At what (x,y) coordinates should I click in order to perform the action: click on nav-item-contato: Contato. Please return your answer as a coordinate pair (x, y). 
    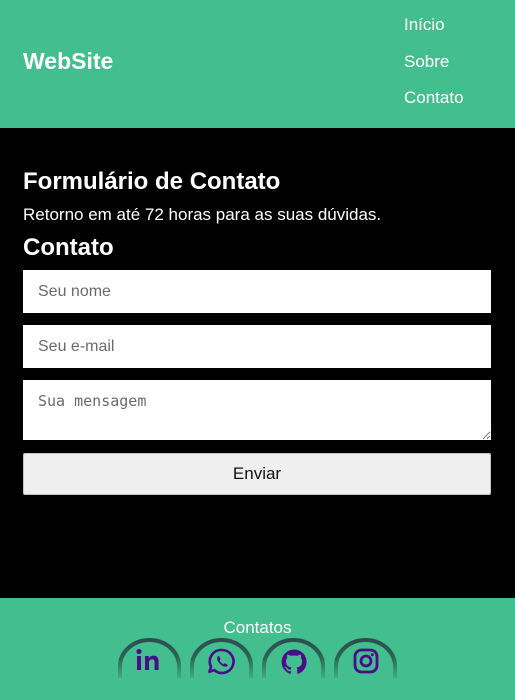
    Looking at the image, I should click on (434, 103).